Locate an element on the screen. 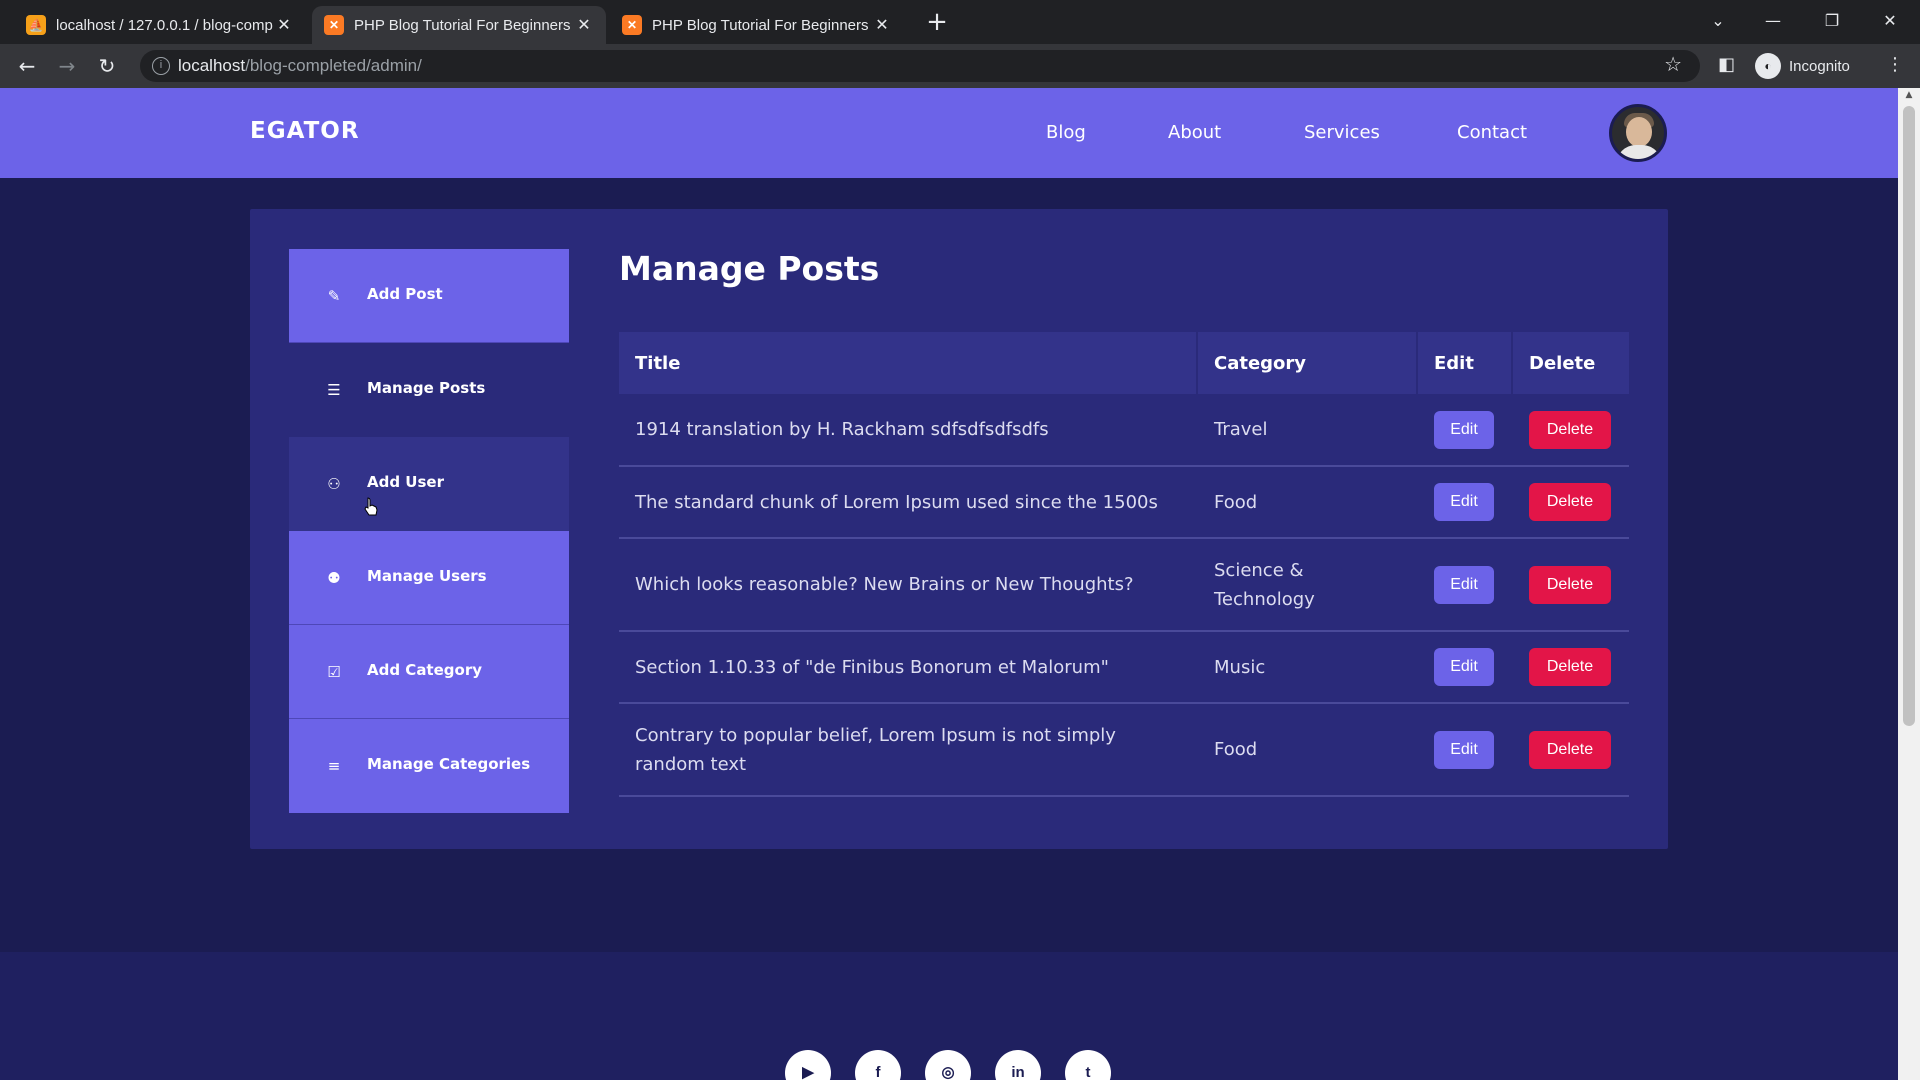 This screenshot has width=1920, height=1080. sidebar-item-add-post: ✎ Add Post is located at coordinates (429, 296).